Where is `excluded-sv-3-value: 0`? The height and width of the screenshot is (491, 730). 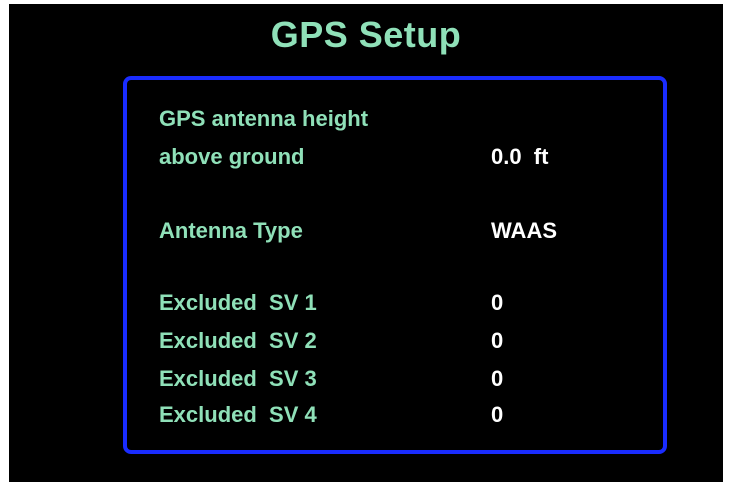
excluded-sv-3-value: 0 is located at coordinates (497, 379).